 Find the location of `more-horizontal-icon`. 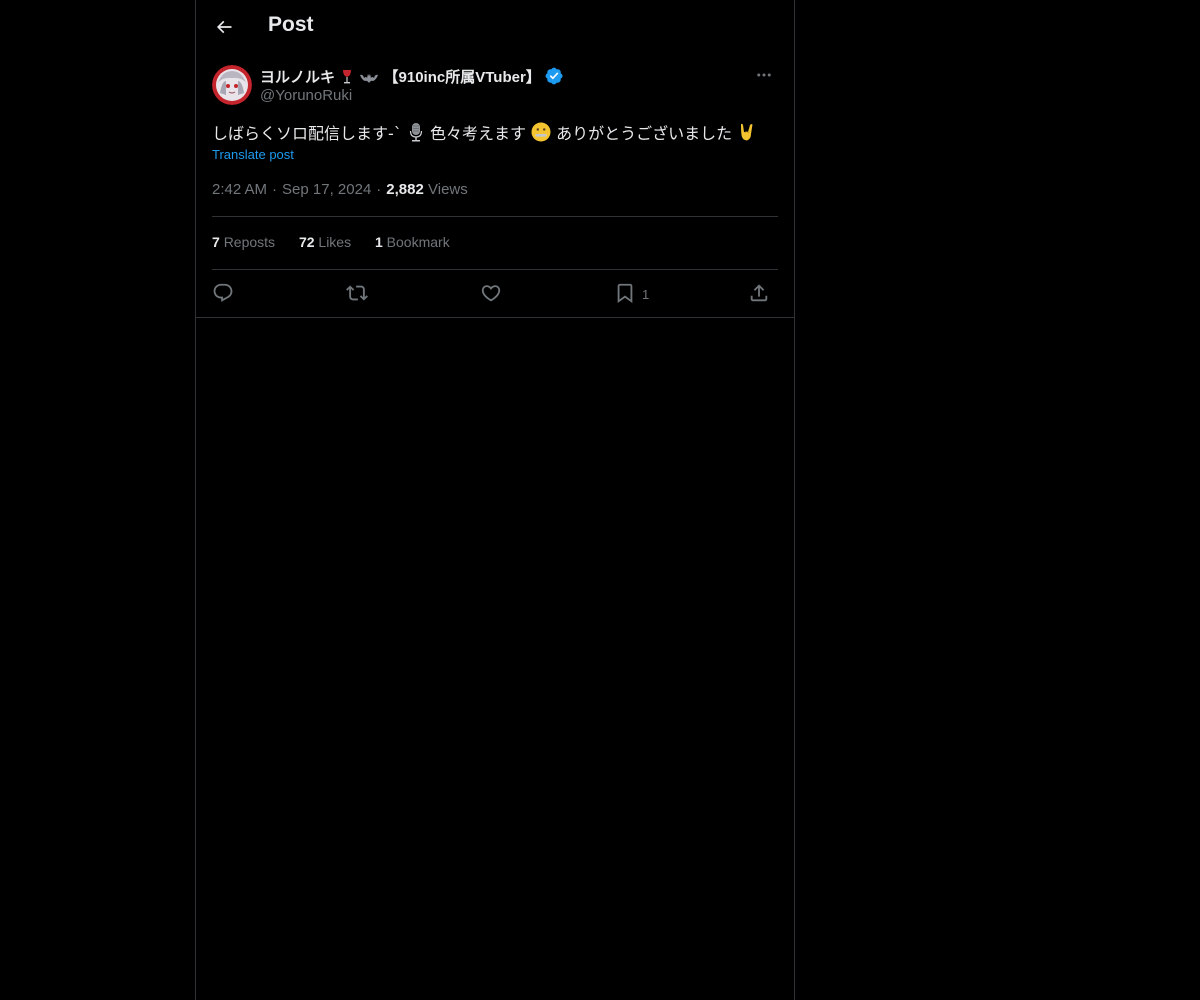

more-horizontal-icon is located at coordinates (764, 75).